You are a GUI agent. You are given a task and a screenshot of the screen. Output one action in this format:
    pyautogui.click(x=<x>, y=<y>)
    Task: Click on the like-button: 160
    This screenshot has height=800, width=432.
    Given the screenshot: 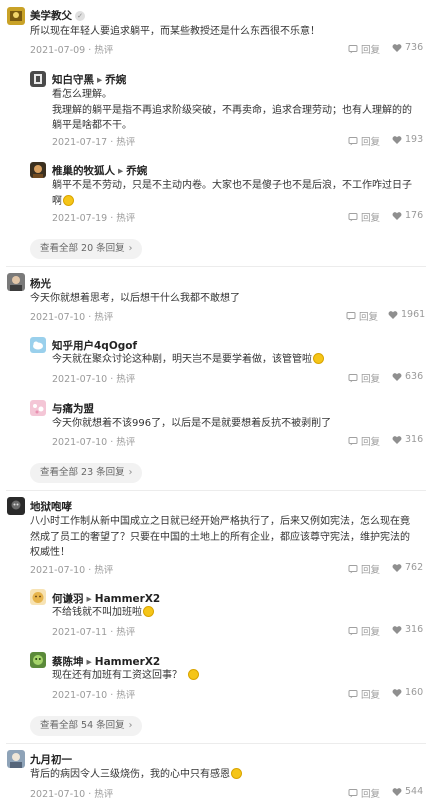 What is the action you would take?
    pyautogui.click(x=407, y=692)
    